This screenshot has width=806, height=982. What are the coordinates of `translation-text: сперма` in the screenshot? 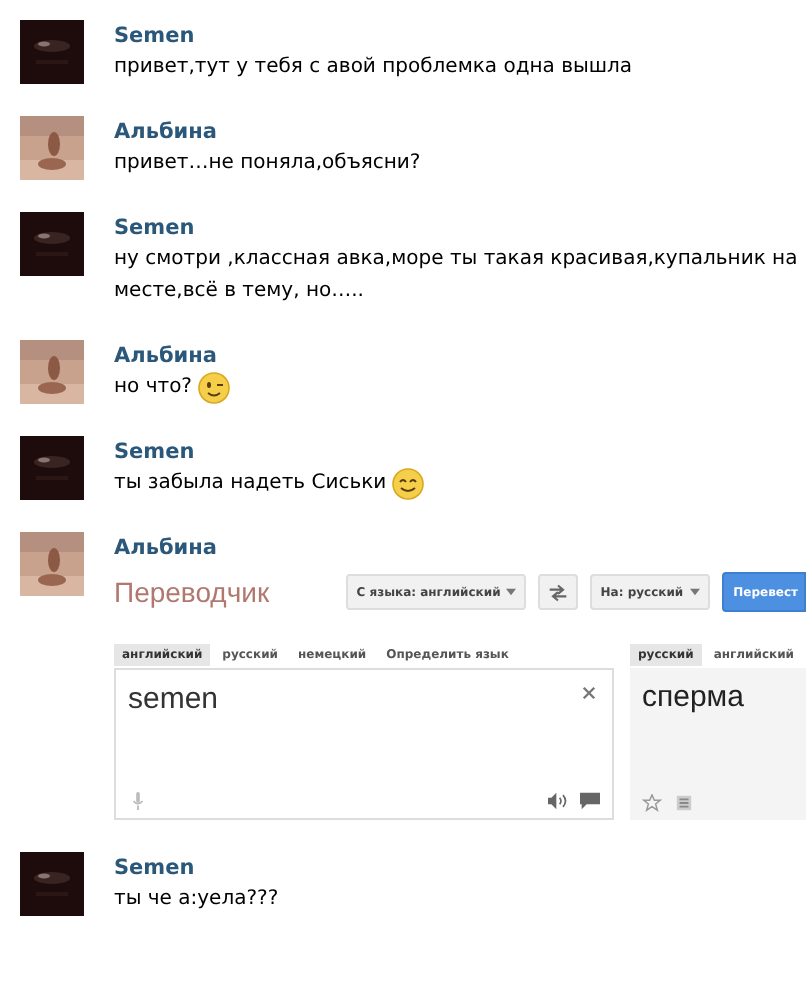 It's located at (694, 697).